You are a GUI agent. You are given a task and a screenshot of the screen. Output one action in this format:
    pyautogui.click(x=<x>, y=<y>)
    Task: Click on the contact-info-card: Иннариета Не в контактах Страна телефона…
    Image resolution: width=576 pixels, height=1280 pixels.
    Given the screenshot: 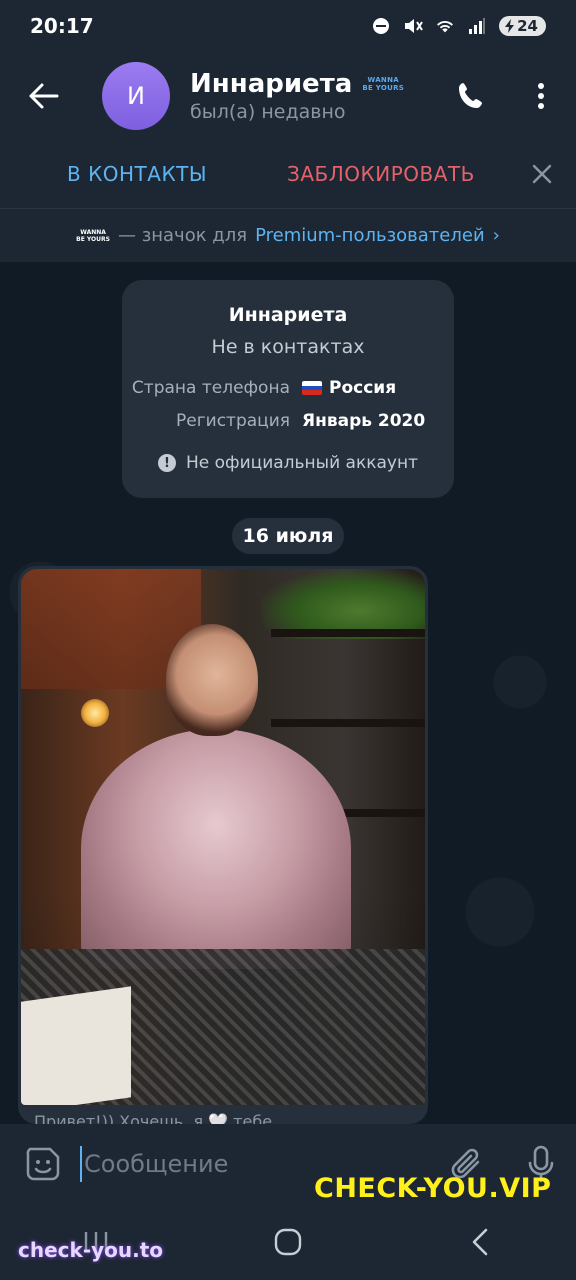 What is the action you would take?
    pyautogui.click(x=288, y=389)
    